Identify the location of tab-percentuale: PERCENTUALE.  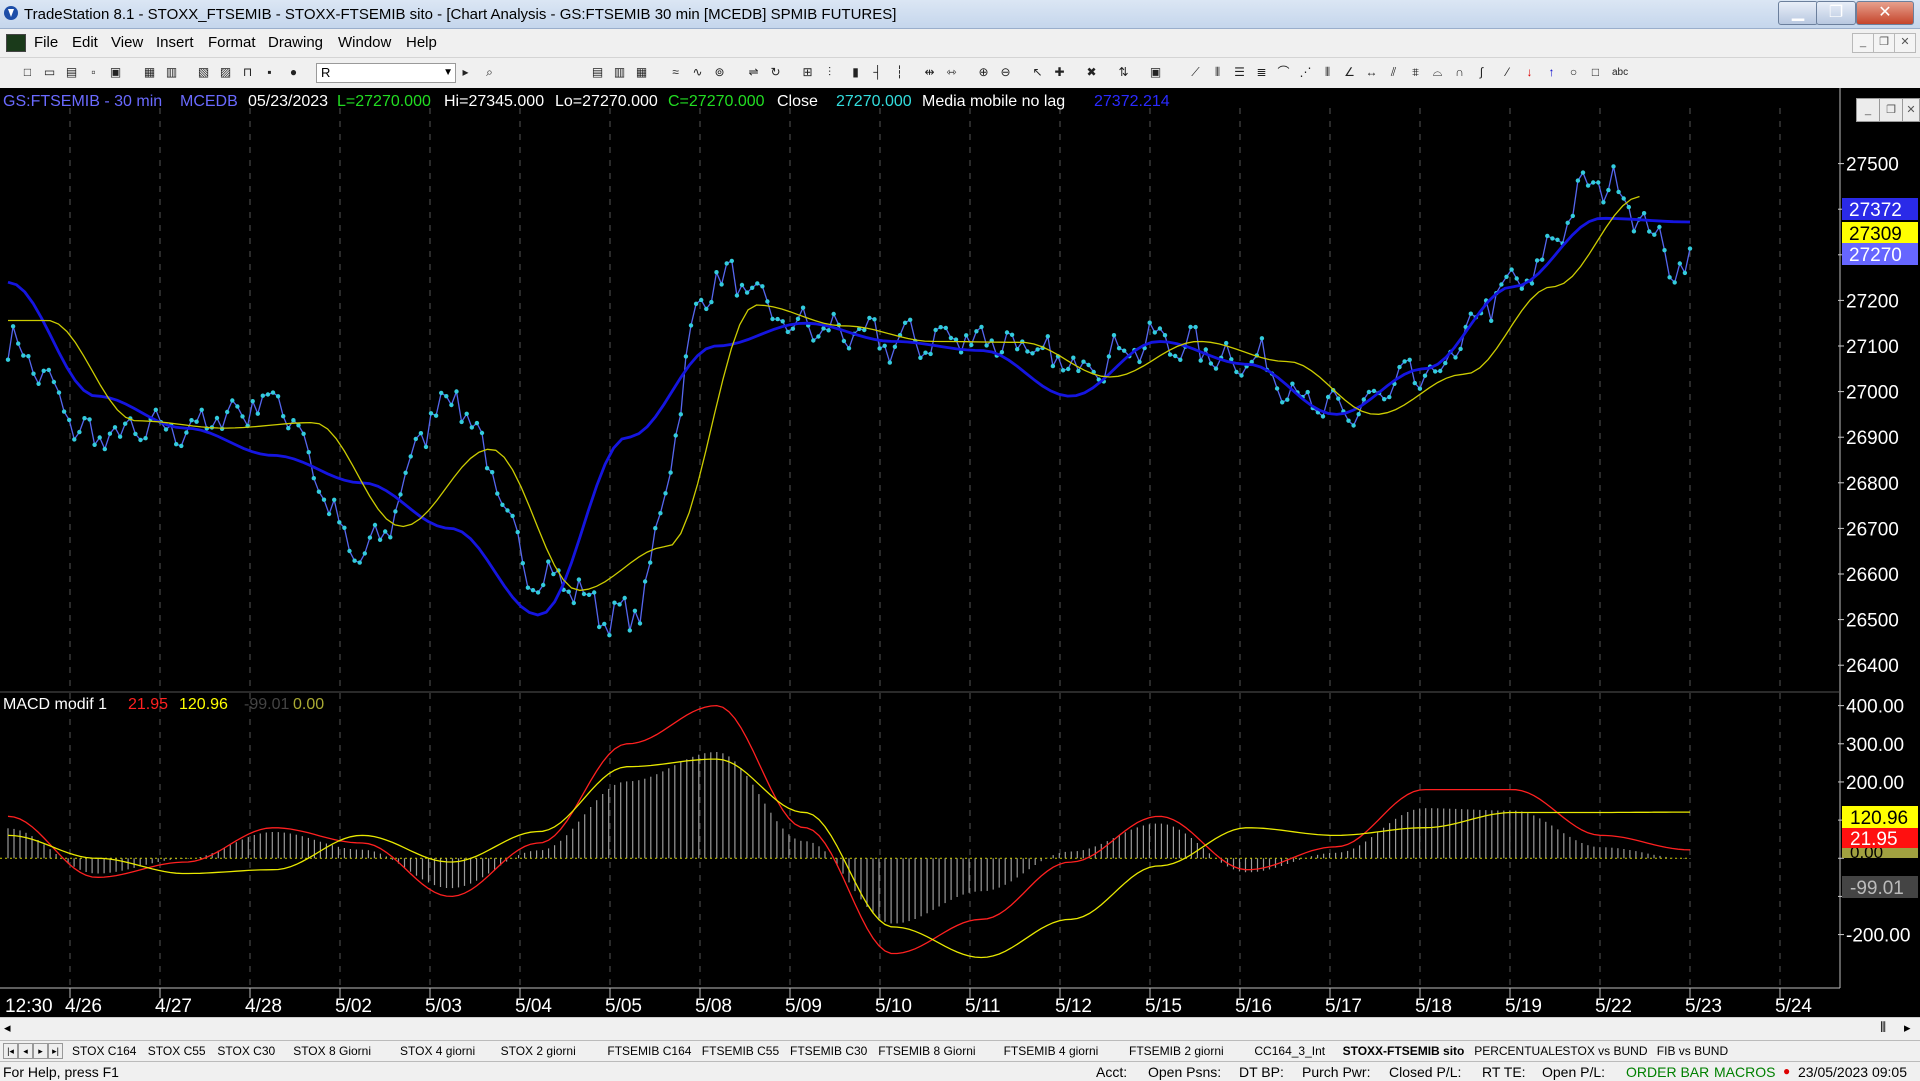
(1518, 1051).